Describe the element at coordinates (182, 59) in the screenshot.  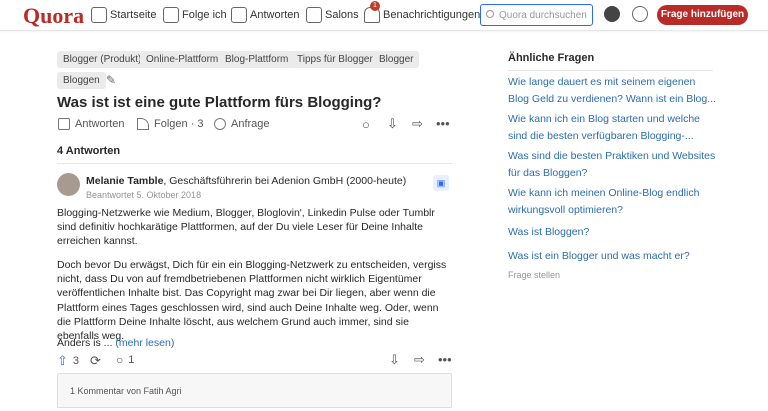
I see `topic-tag: Online-Plattform` at that location.